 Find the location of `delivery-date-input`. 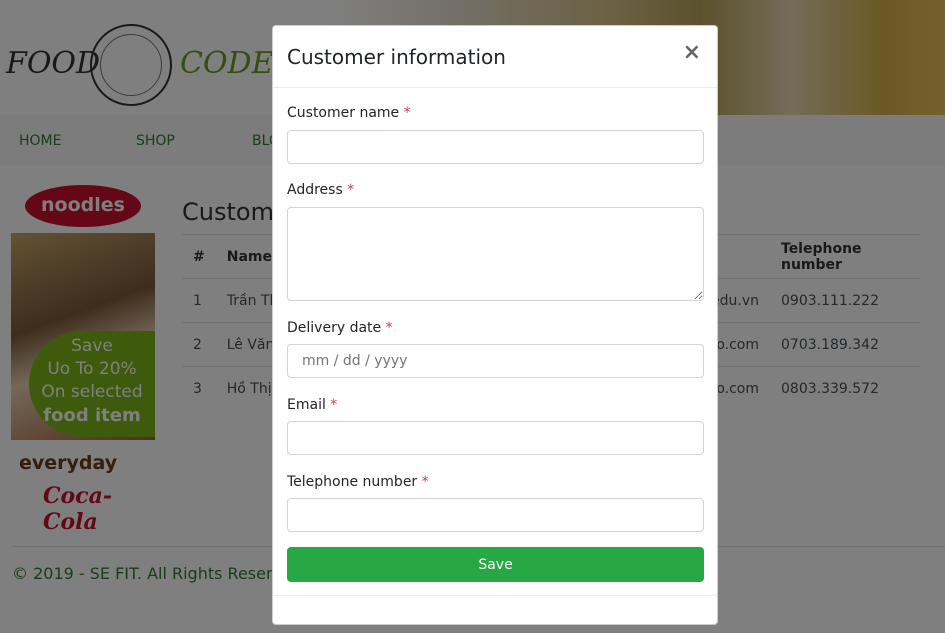

delivery-date-input is located at coordinates (495, 361).